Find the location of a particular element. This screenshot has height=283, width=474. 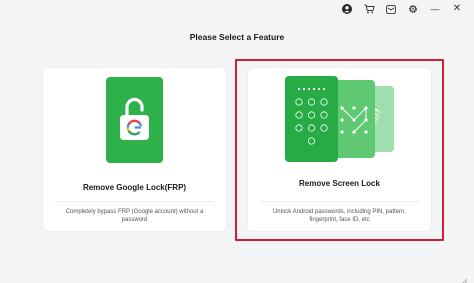

mail-icon is located at coordinates (391, 9).